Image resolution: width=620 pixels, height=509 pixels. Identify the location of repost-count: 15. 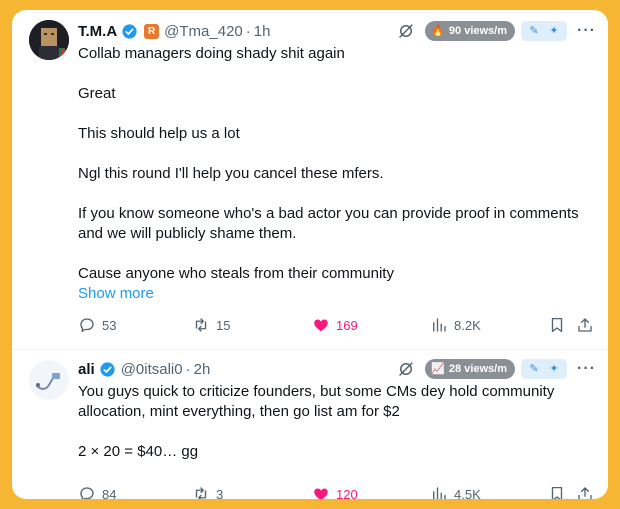
(223, 325).